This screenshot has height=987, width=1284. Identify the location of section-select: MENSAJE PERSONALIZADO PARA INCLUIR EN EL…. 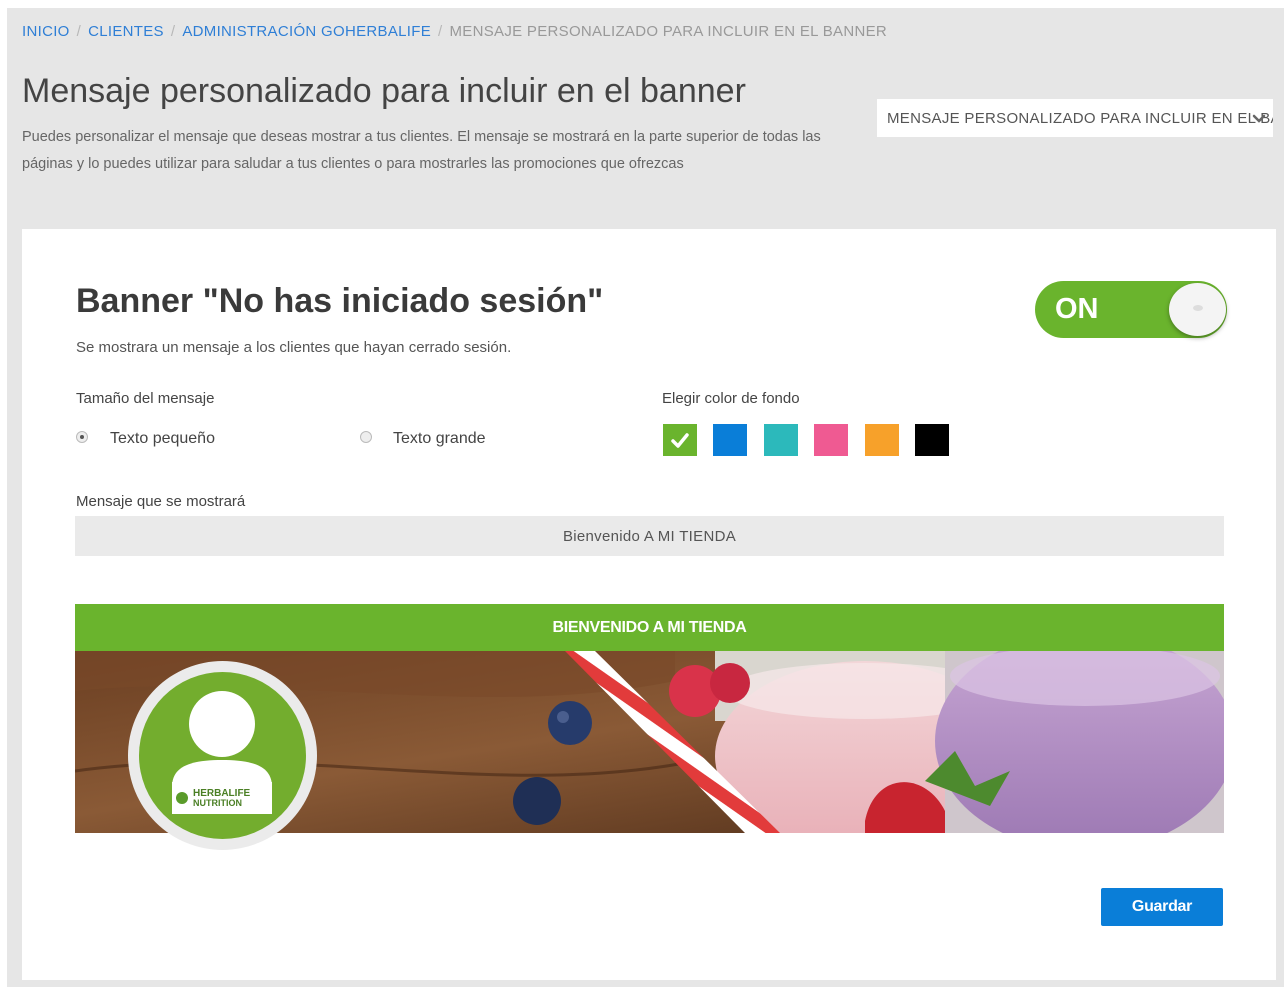
(1075, 118).